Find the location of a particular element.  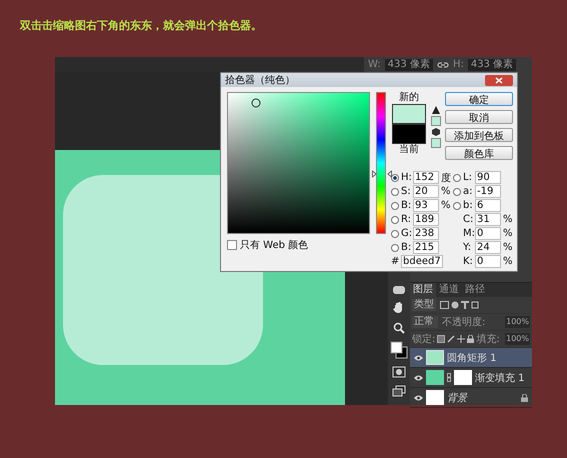

width-field: 433 像素 is located at coordinates (408, 64).